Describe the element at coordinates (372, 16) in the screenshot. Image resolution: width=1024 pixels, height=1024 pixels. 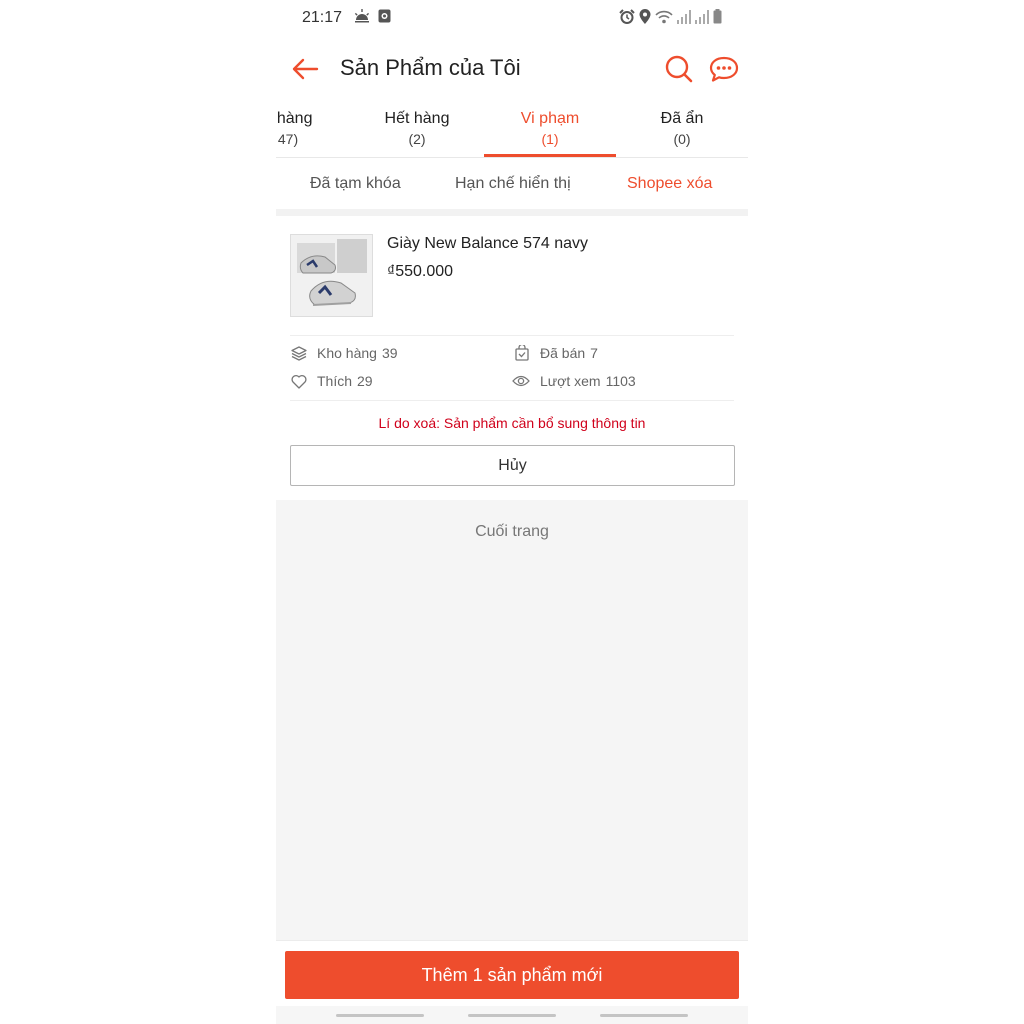
I see `status-left-icons` at that location.